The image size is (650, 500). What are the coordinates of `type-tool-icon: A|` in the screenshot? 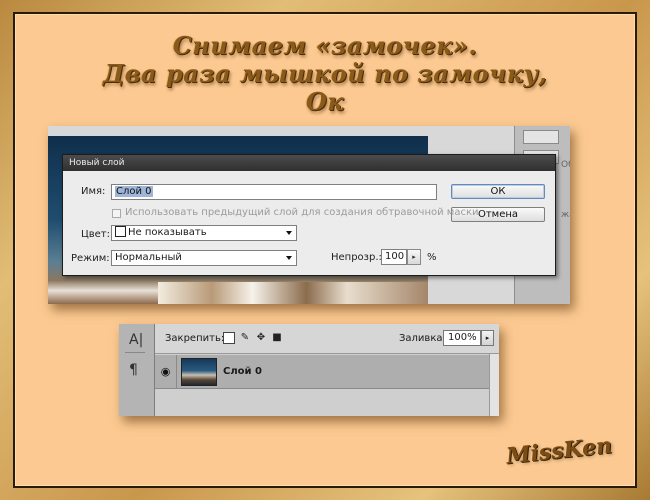 It's located at (136, 340).